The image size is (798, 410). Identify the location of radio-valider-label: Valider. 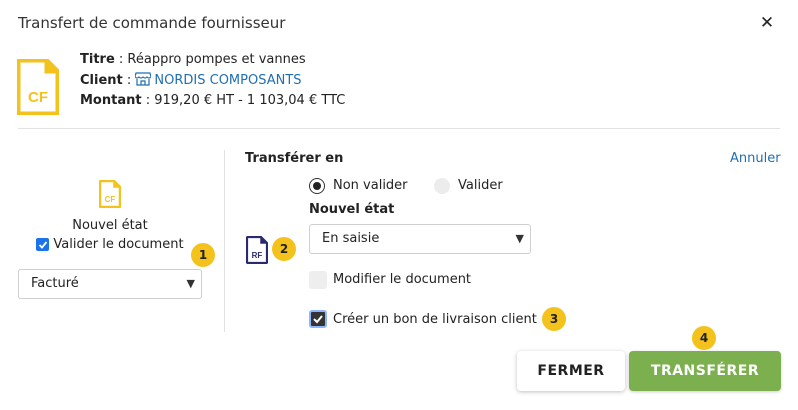
(480, 185).